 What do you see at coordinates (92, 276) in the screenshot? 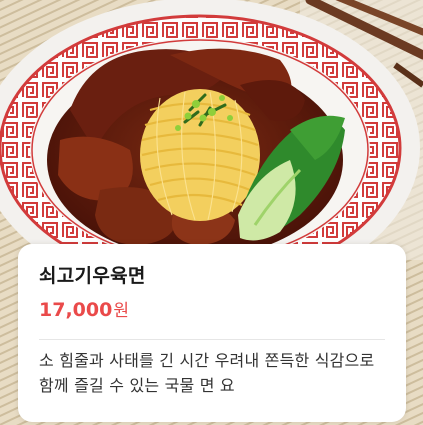
I see `menu-title: 쇠고기우육면` at bounding box center [92, 276].